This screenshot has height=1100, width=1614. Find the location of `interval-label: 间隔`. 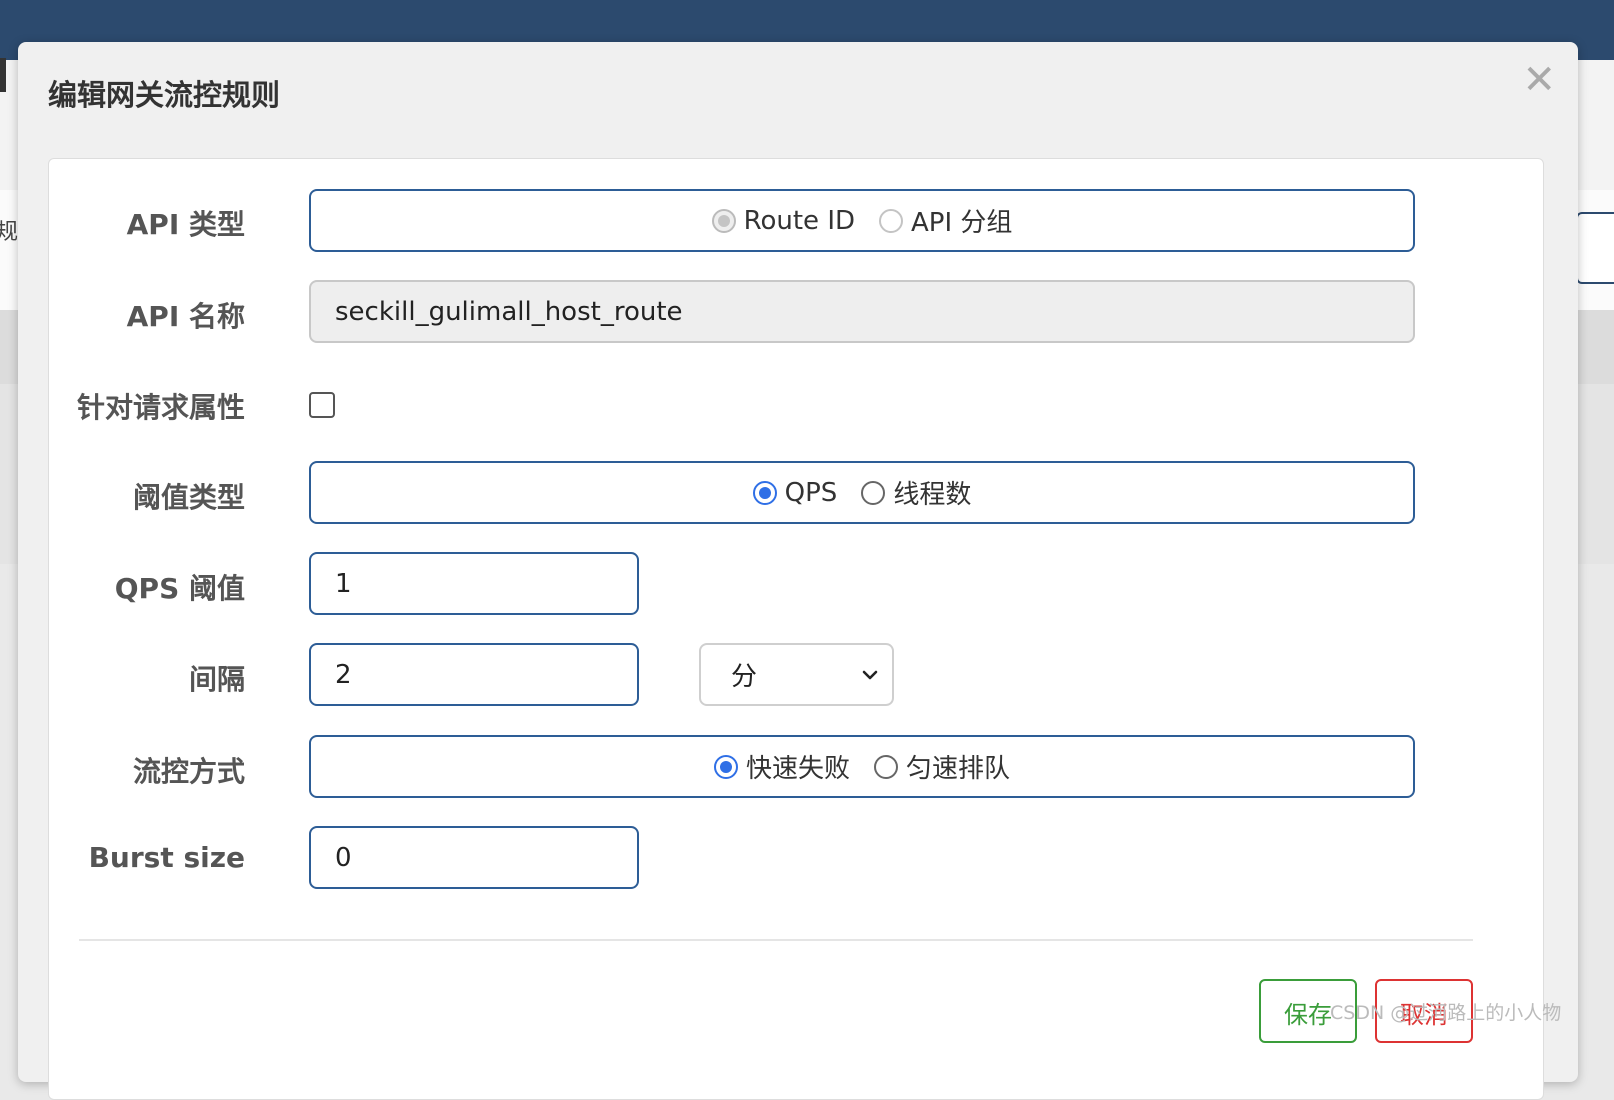

interval-label: 间隔 is located at coordinates (216, 679).